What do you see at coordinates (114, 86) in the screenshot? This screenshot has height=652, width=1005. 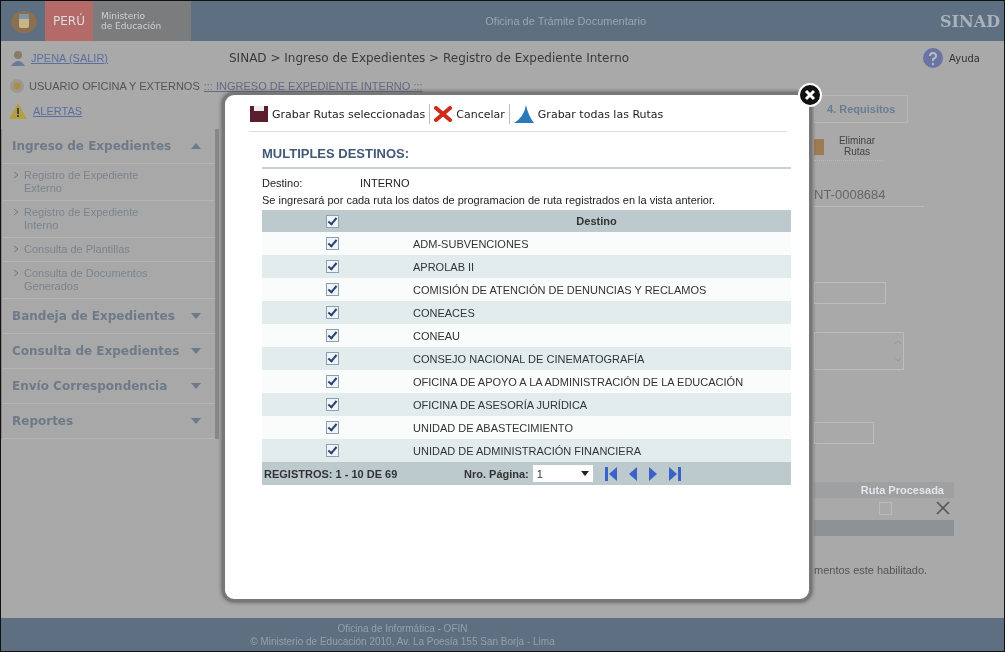 I see `user-role: USUARIO OFICINA Y EXTERNOS` at bounding box center [114, 86].